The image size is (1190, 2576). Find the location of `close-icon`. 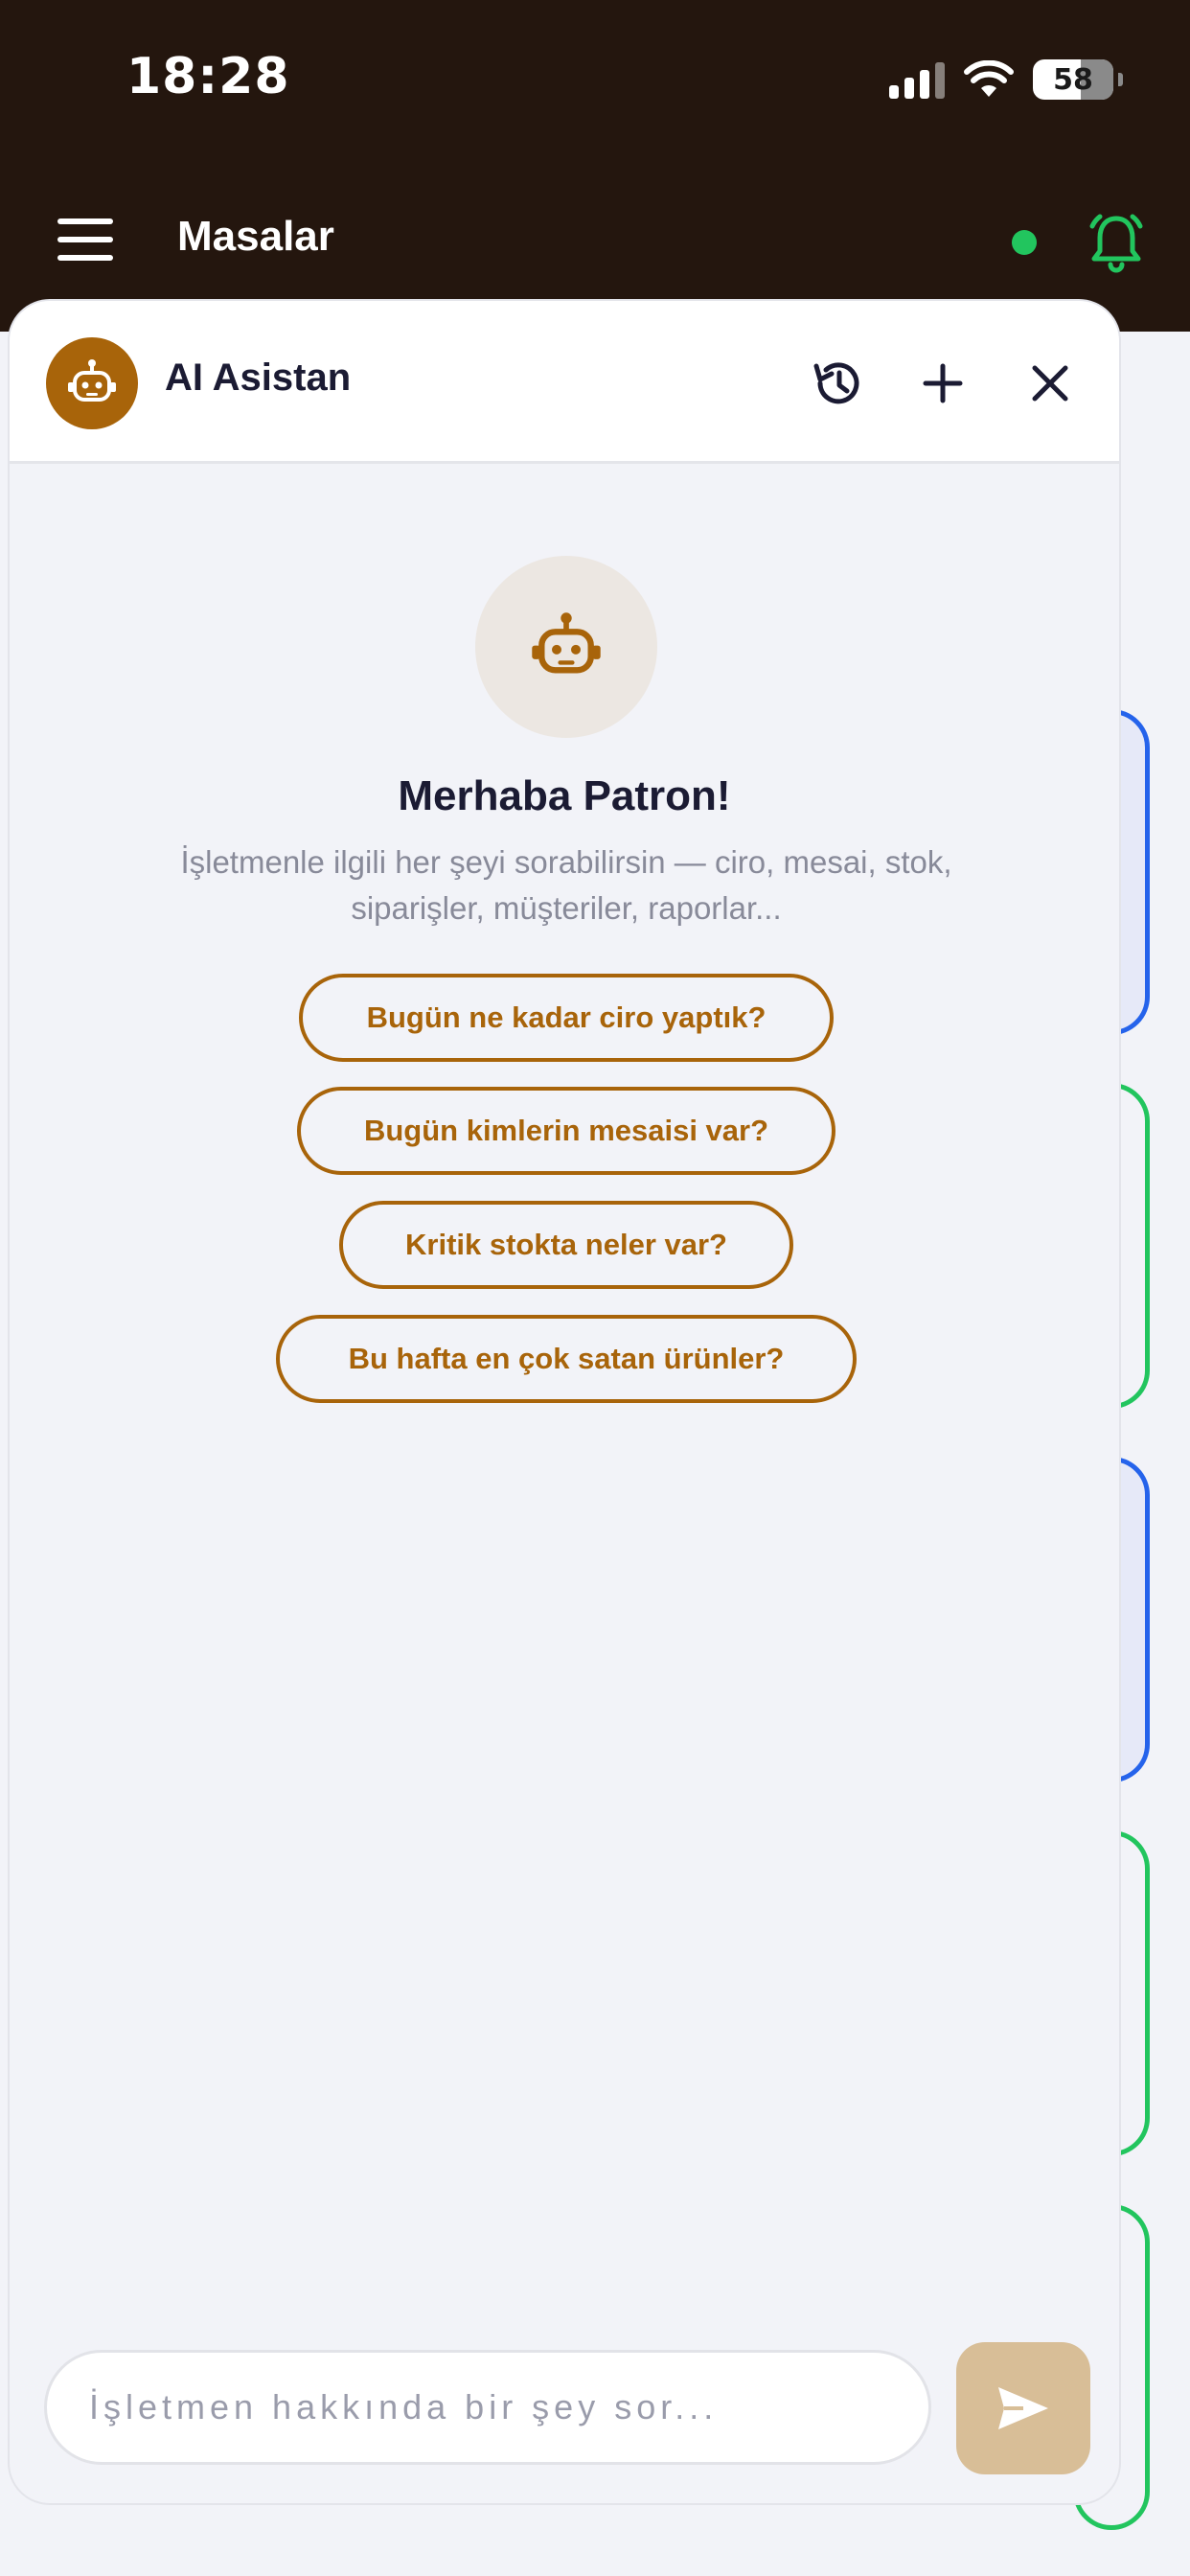

close-icon is located at coordinates (1050, 383).